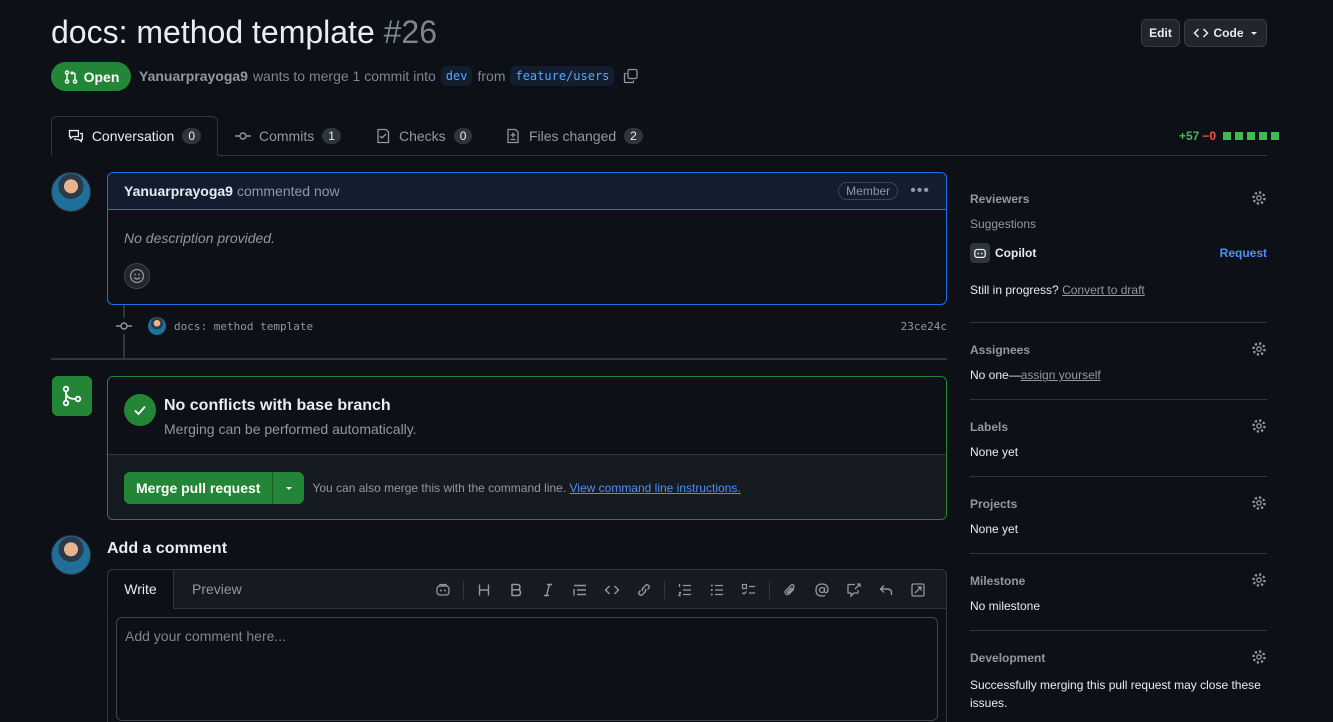 Image resolution: width=1333 pixels, height=722 pixels. What do you see at coordinates (199, 238) in the screenshot?
I see `comment-body: No description provided.` at bounding box center [199, 238].